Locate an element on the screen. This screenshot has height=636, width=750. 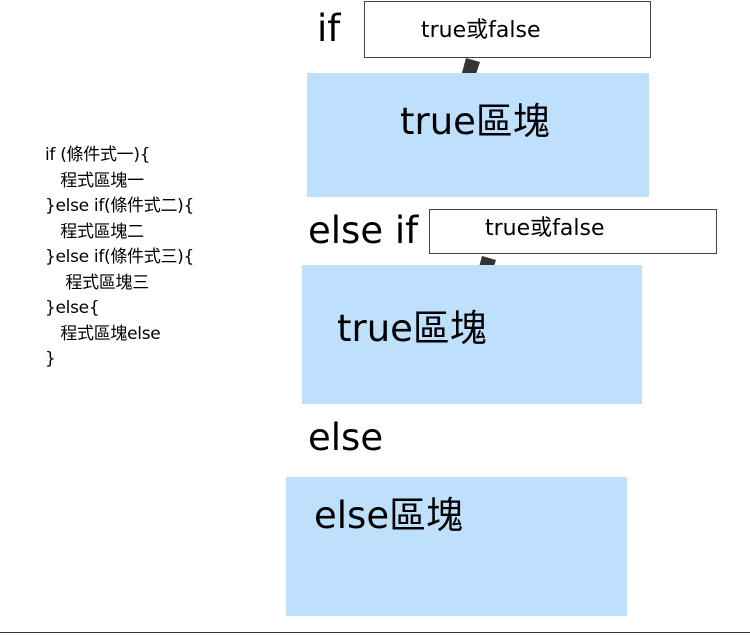
if-true-block: true區塊 is located at coordinates (478, 135).